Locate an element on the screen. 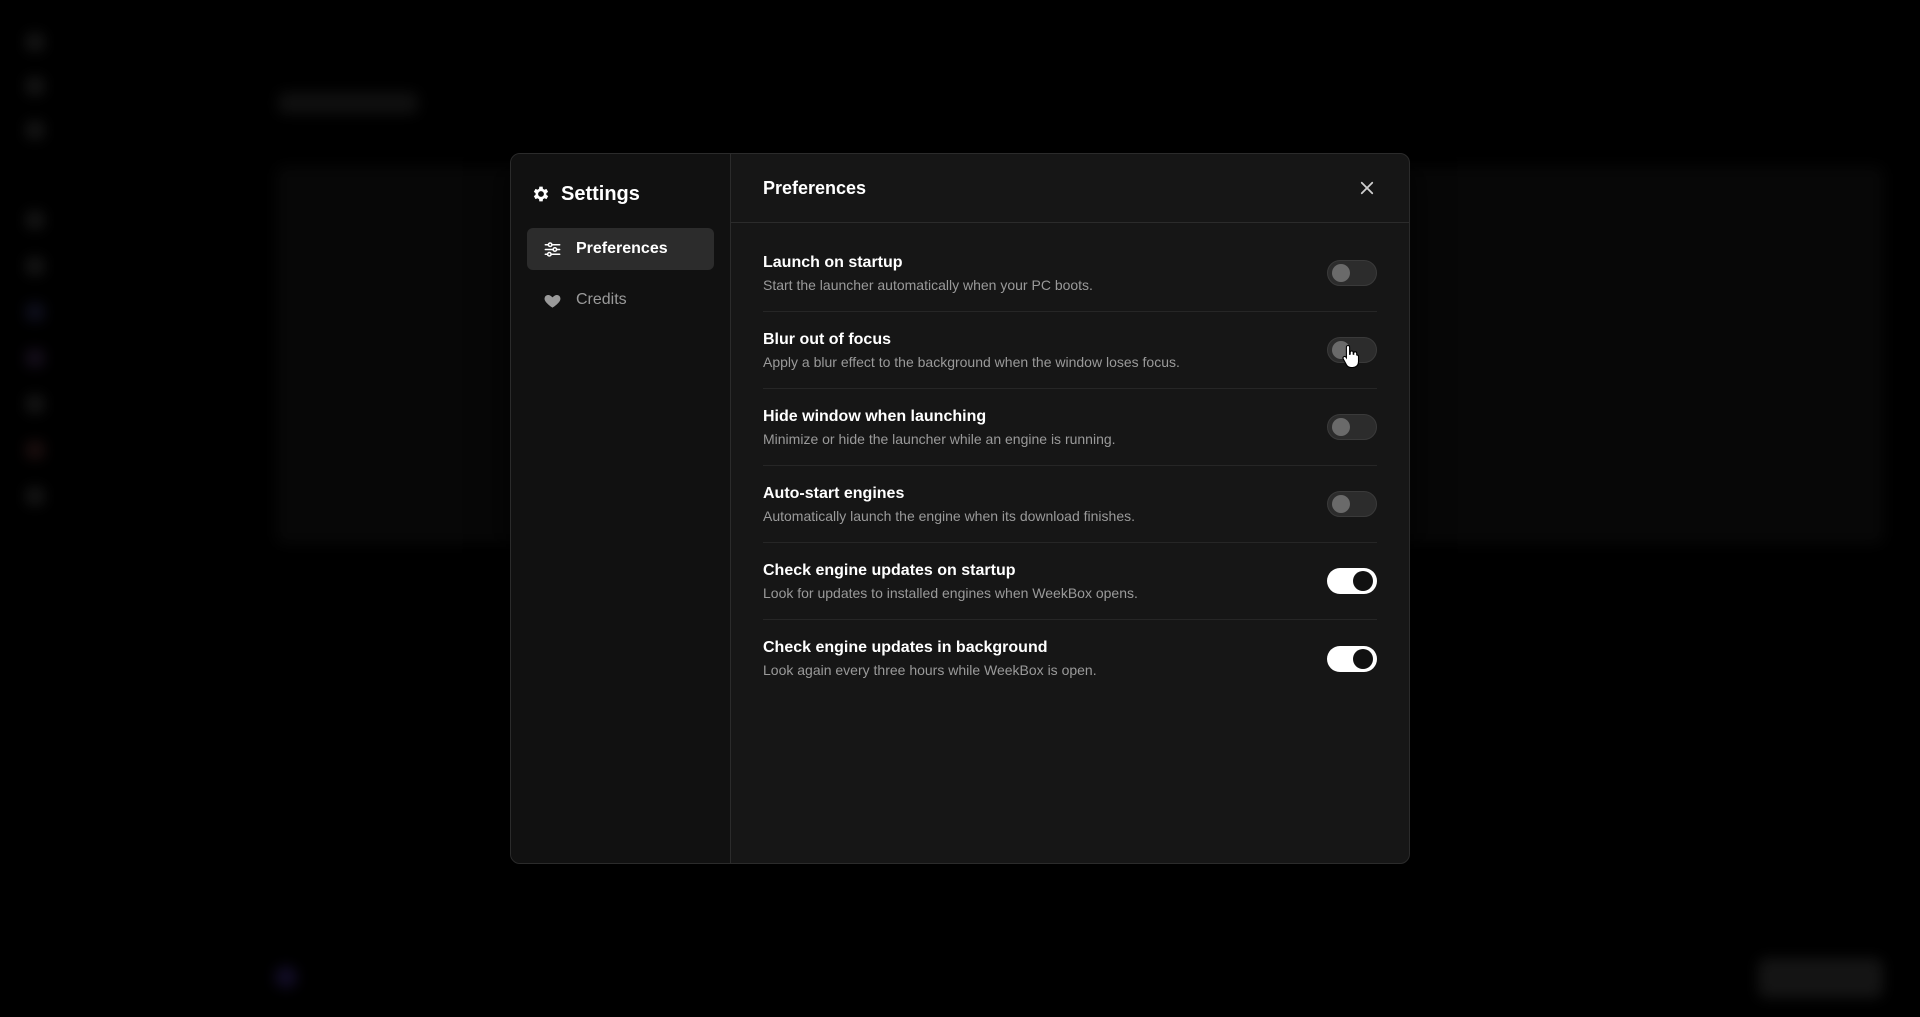 This screenshot has width=1920, height=1017. tab-preferences: Preferences is located at coordinates (620, 249).